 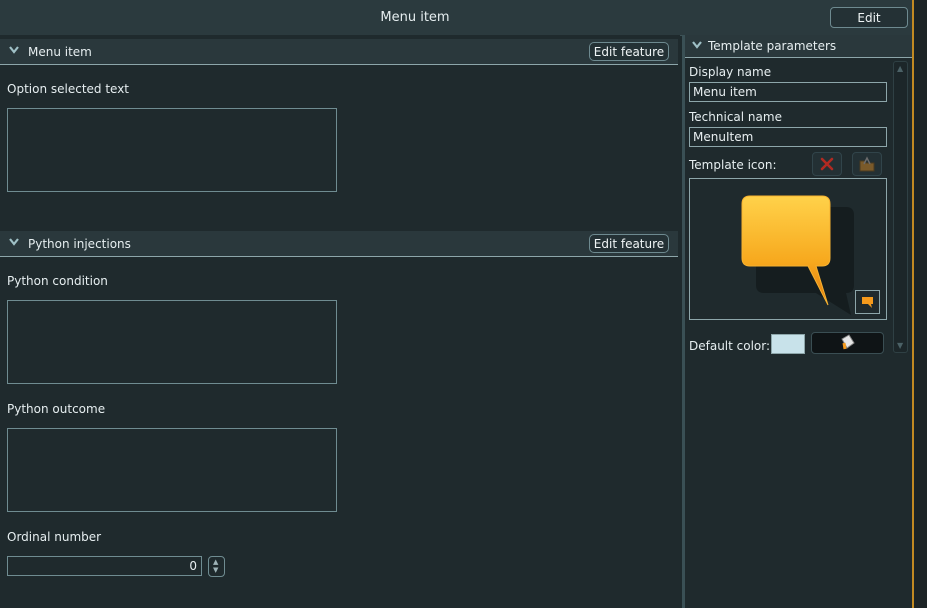 I want to click on section-title: Menu item, so click(x=60, y=52).